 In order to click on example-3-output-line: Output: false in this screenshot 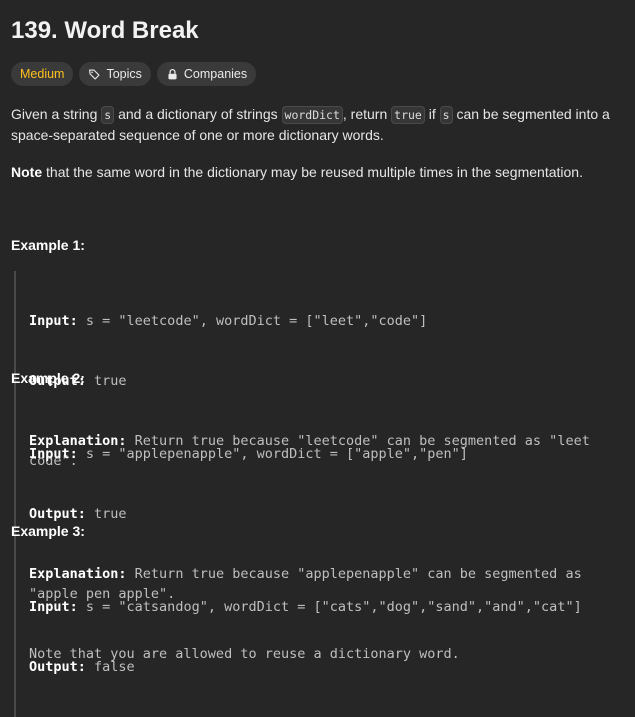, I will do `click(329, 667)`.